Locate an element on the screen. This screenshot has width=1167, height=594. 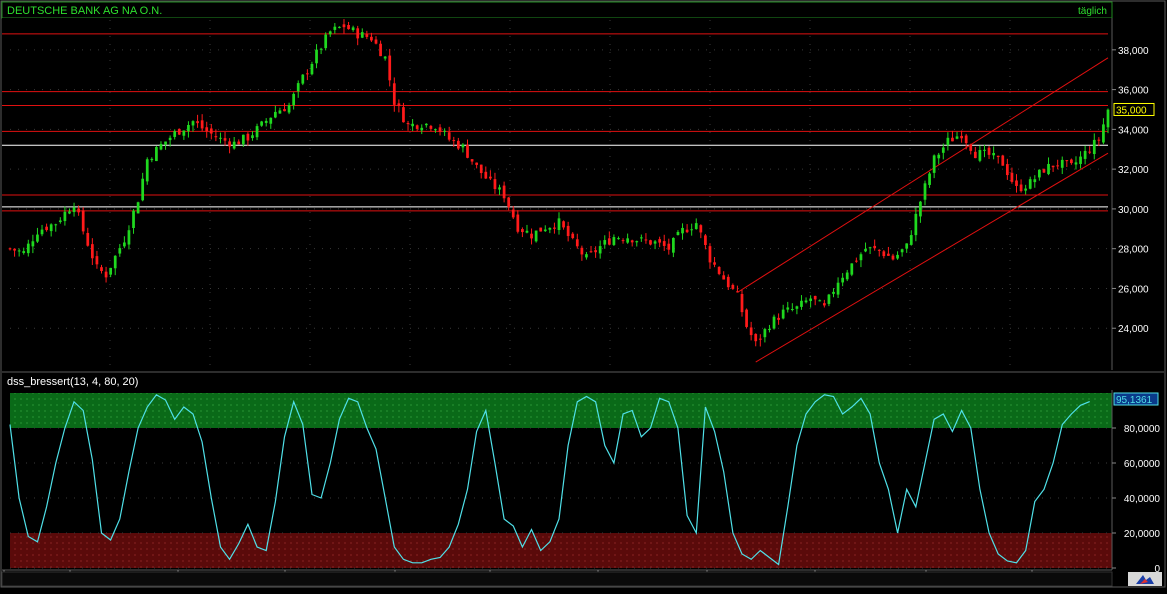
oscillator-tick-label: 40,0000 is located at coordinates (1142, 499).